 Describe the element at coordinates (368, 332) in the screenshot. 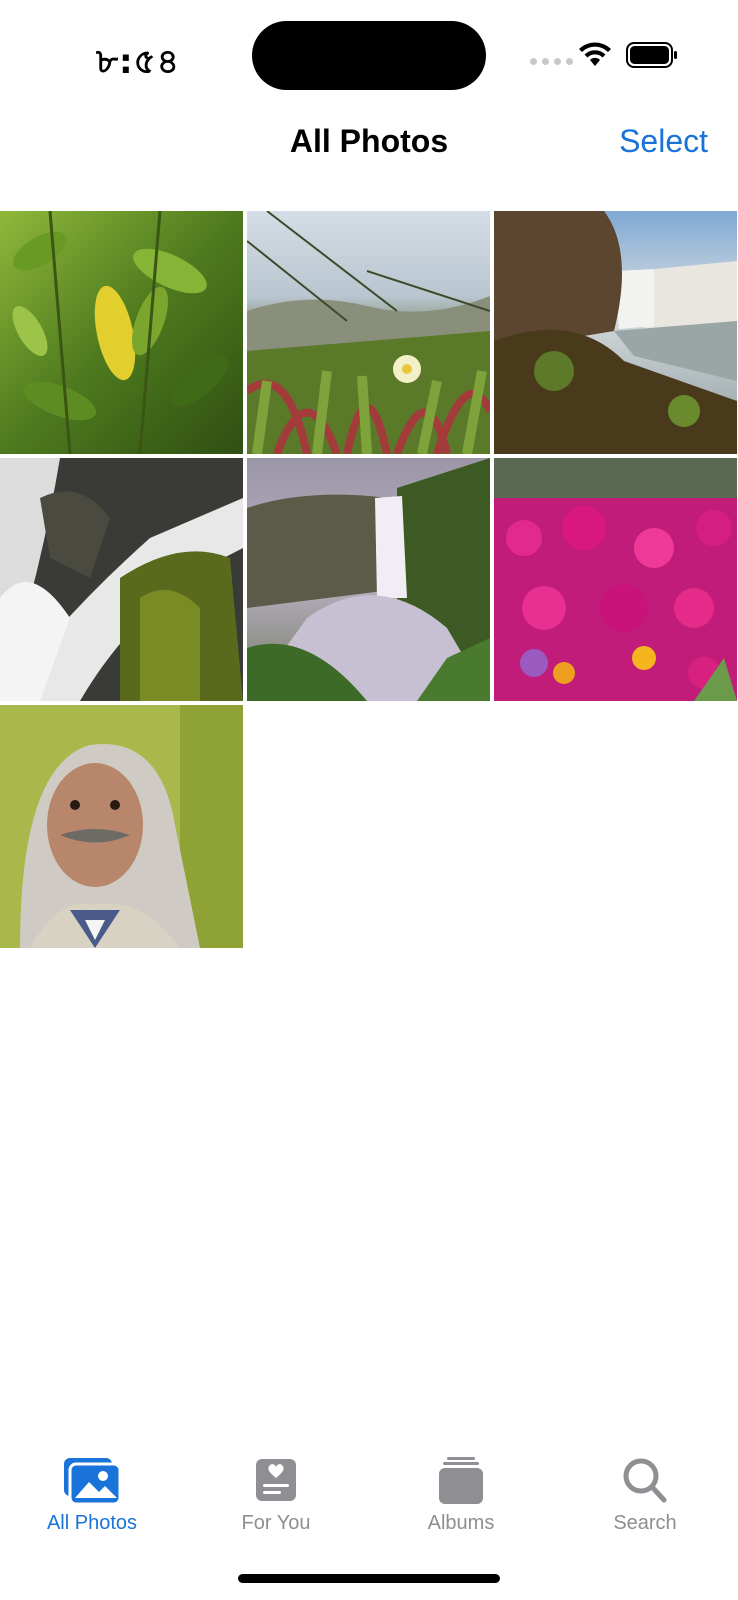

I see `ice-plant-flower-photo` at that location.